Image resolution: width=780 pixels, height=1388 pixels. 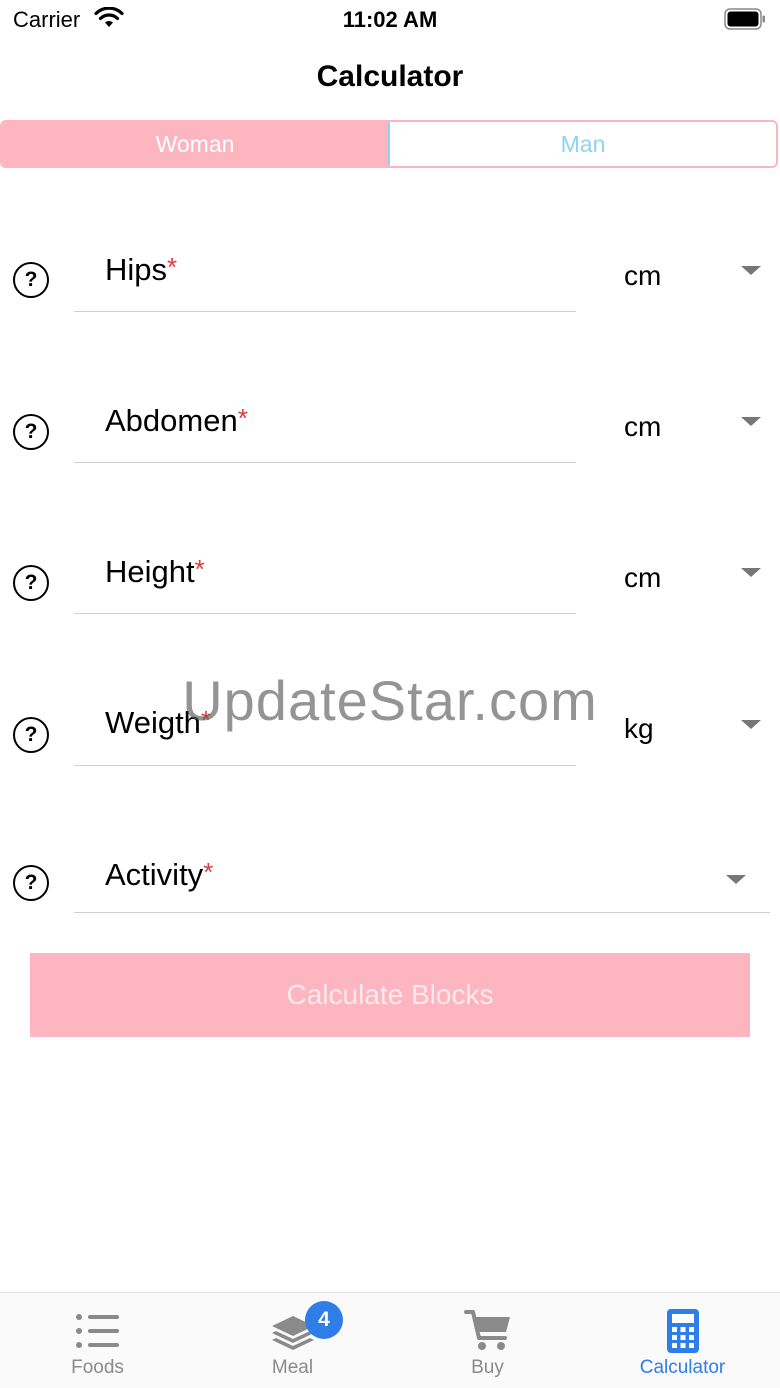 I want to click on height-field: ? Height* cm, so click(x=390, y=582).